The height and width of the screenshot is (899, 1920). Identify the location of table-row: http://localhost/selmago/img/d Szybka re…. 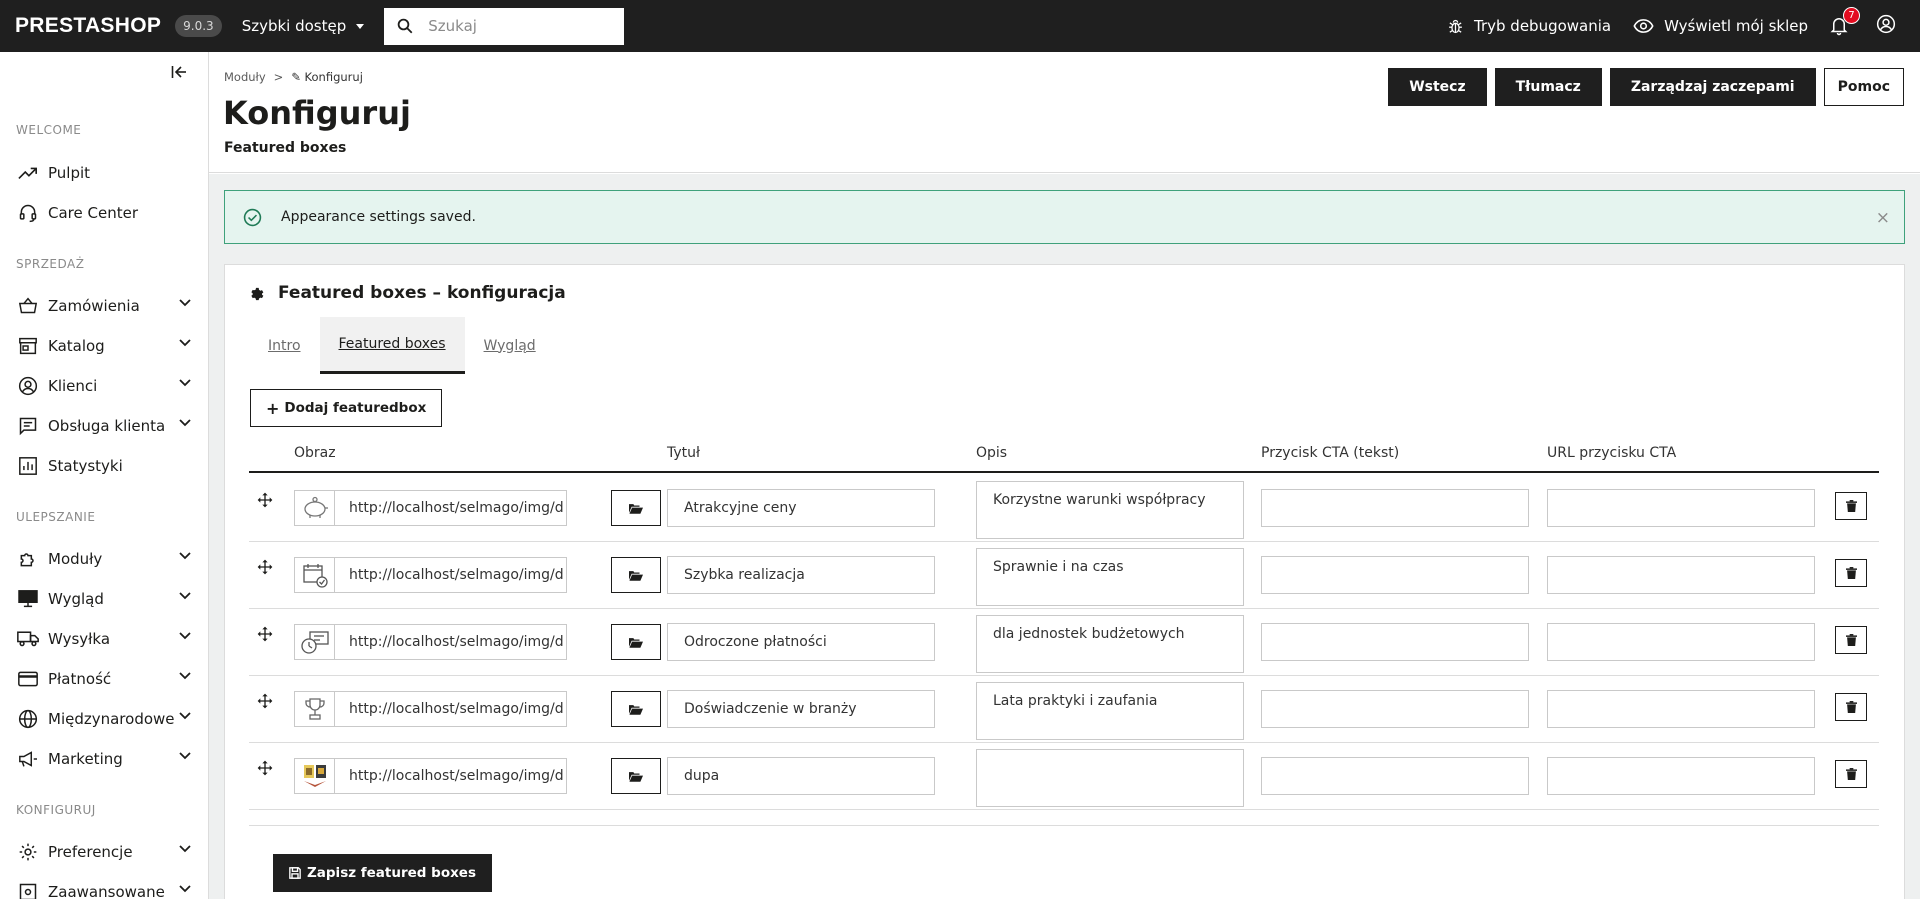
(1064, 575).